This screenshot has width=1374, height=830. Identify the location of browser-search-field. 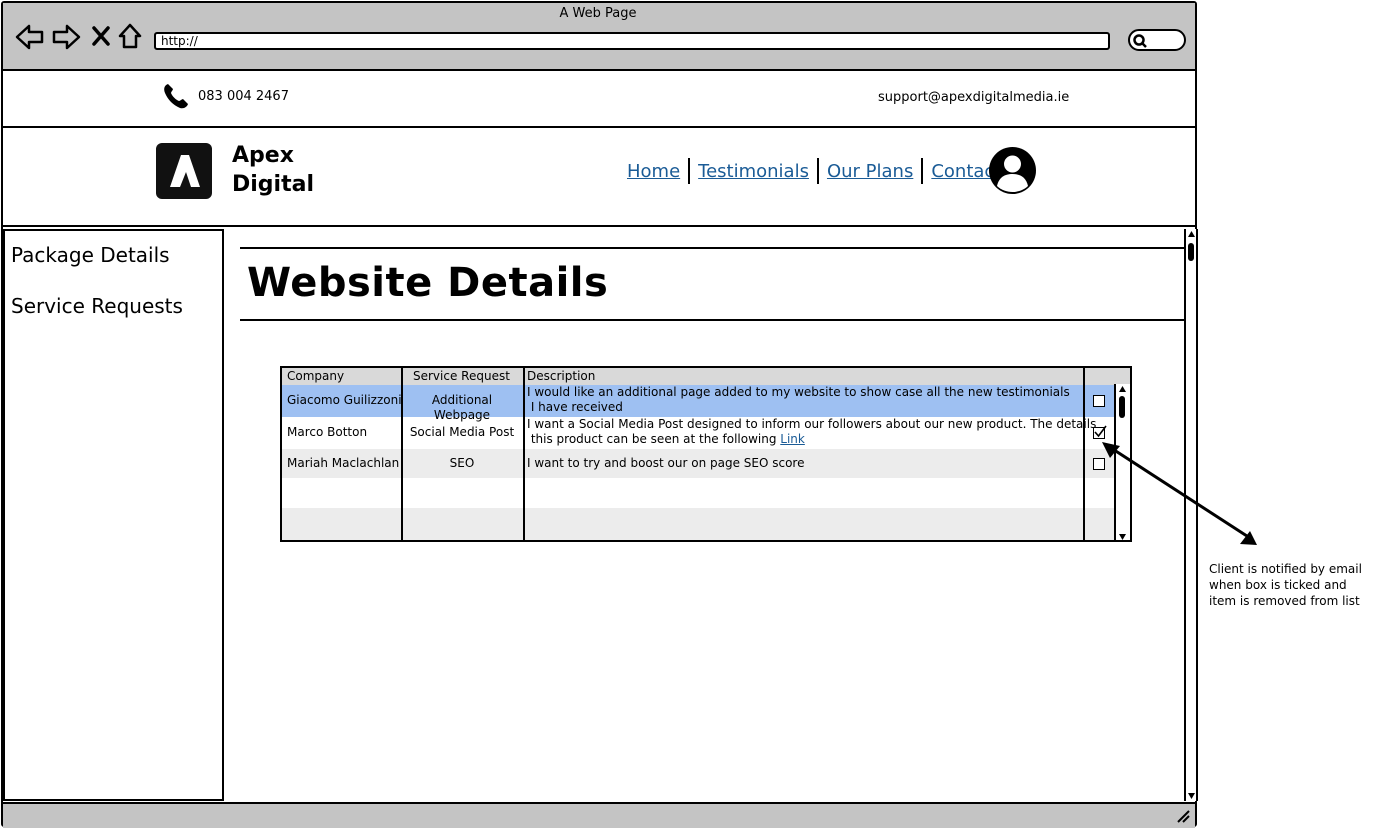
(1157, 40).